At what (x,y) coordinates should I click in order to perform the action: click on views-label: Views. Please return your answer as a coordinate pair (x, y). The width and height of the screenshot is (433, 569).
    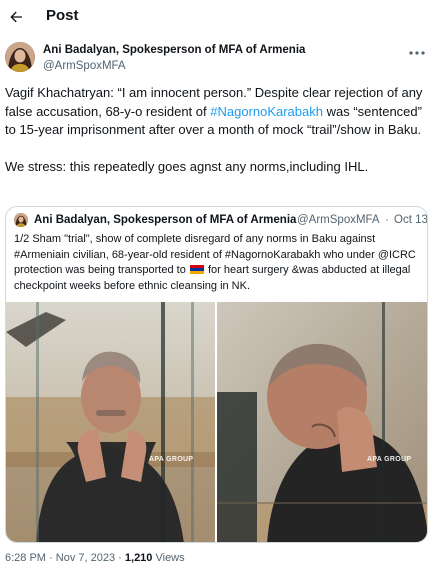
    Looking at the image, I should click on (170, 558).